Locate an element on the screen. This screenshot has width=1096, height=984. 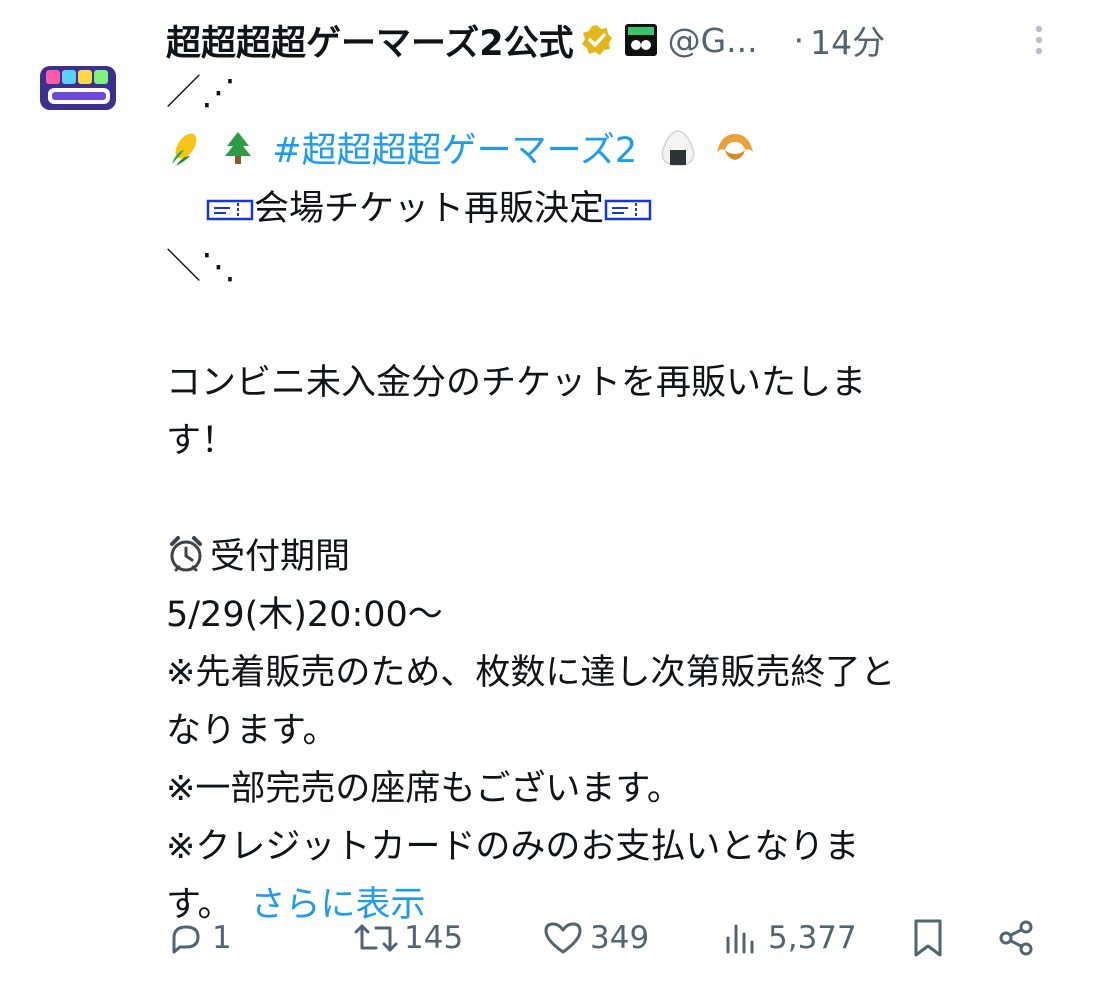
croissant-icon is located at coordinates (735, 157).